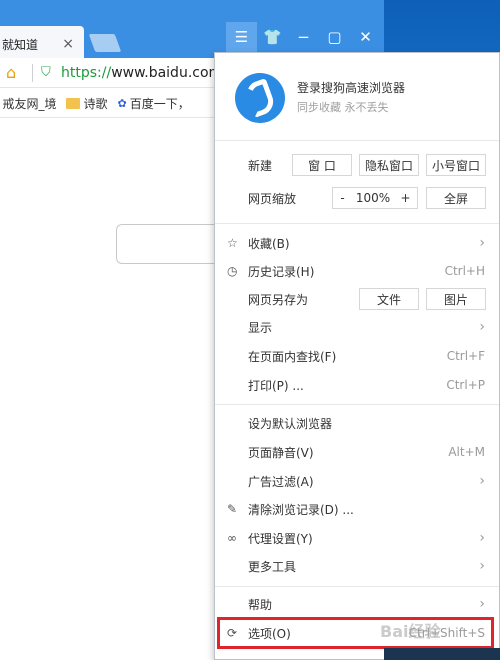 This screenshot has height=660, width=500. Describe the element at coordinates (122, 103) in the screenshot. I see `baidu-paw-icon: ✿` at that location.